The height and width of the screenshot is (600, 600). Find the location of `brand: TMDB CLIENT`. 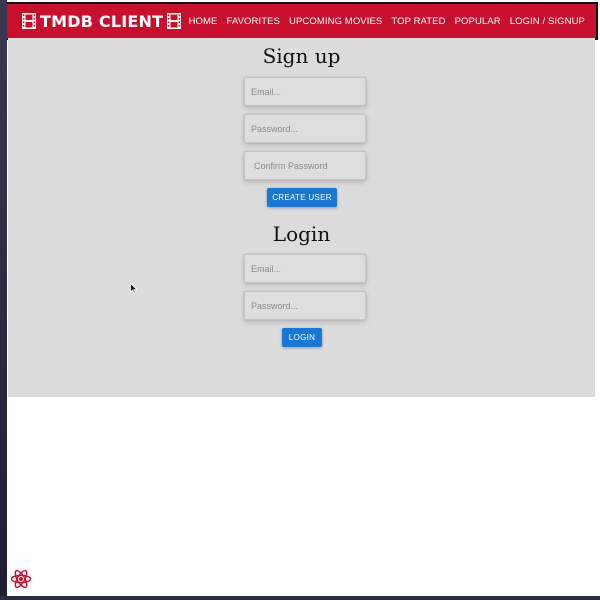

brand: TMDB CLIENT is located at coordinates (102, 21).